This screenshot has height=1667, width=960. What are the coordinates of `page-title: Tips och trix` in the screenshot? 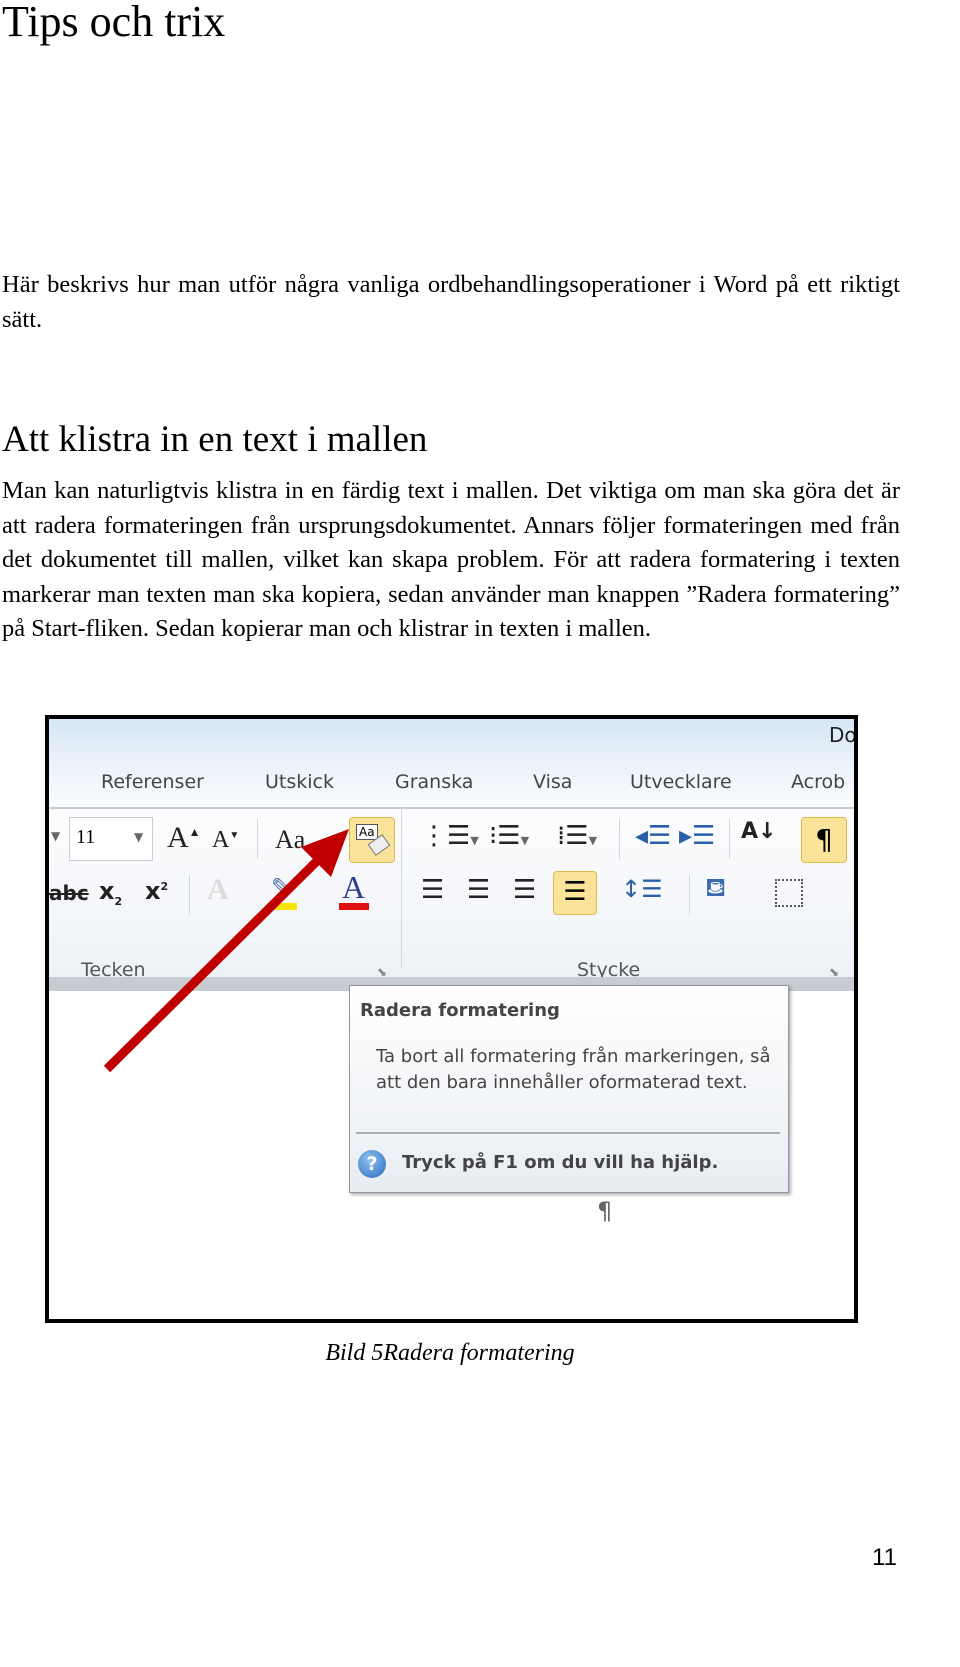 It's located at (114, 23).